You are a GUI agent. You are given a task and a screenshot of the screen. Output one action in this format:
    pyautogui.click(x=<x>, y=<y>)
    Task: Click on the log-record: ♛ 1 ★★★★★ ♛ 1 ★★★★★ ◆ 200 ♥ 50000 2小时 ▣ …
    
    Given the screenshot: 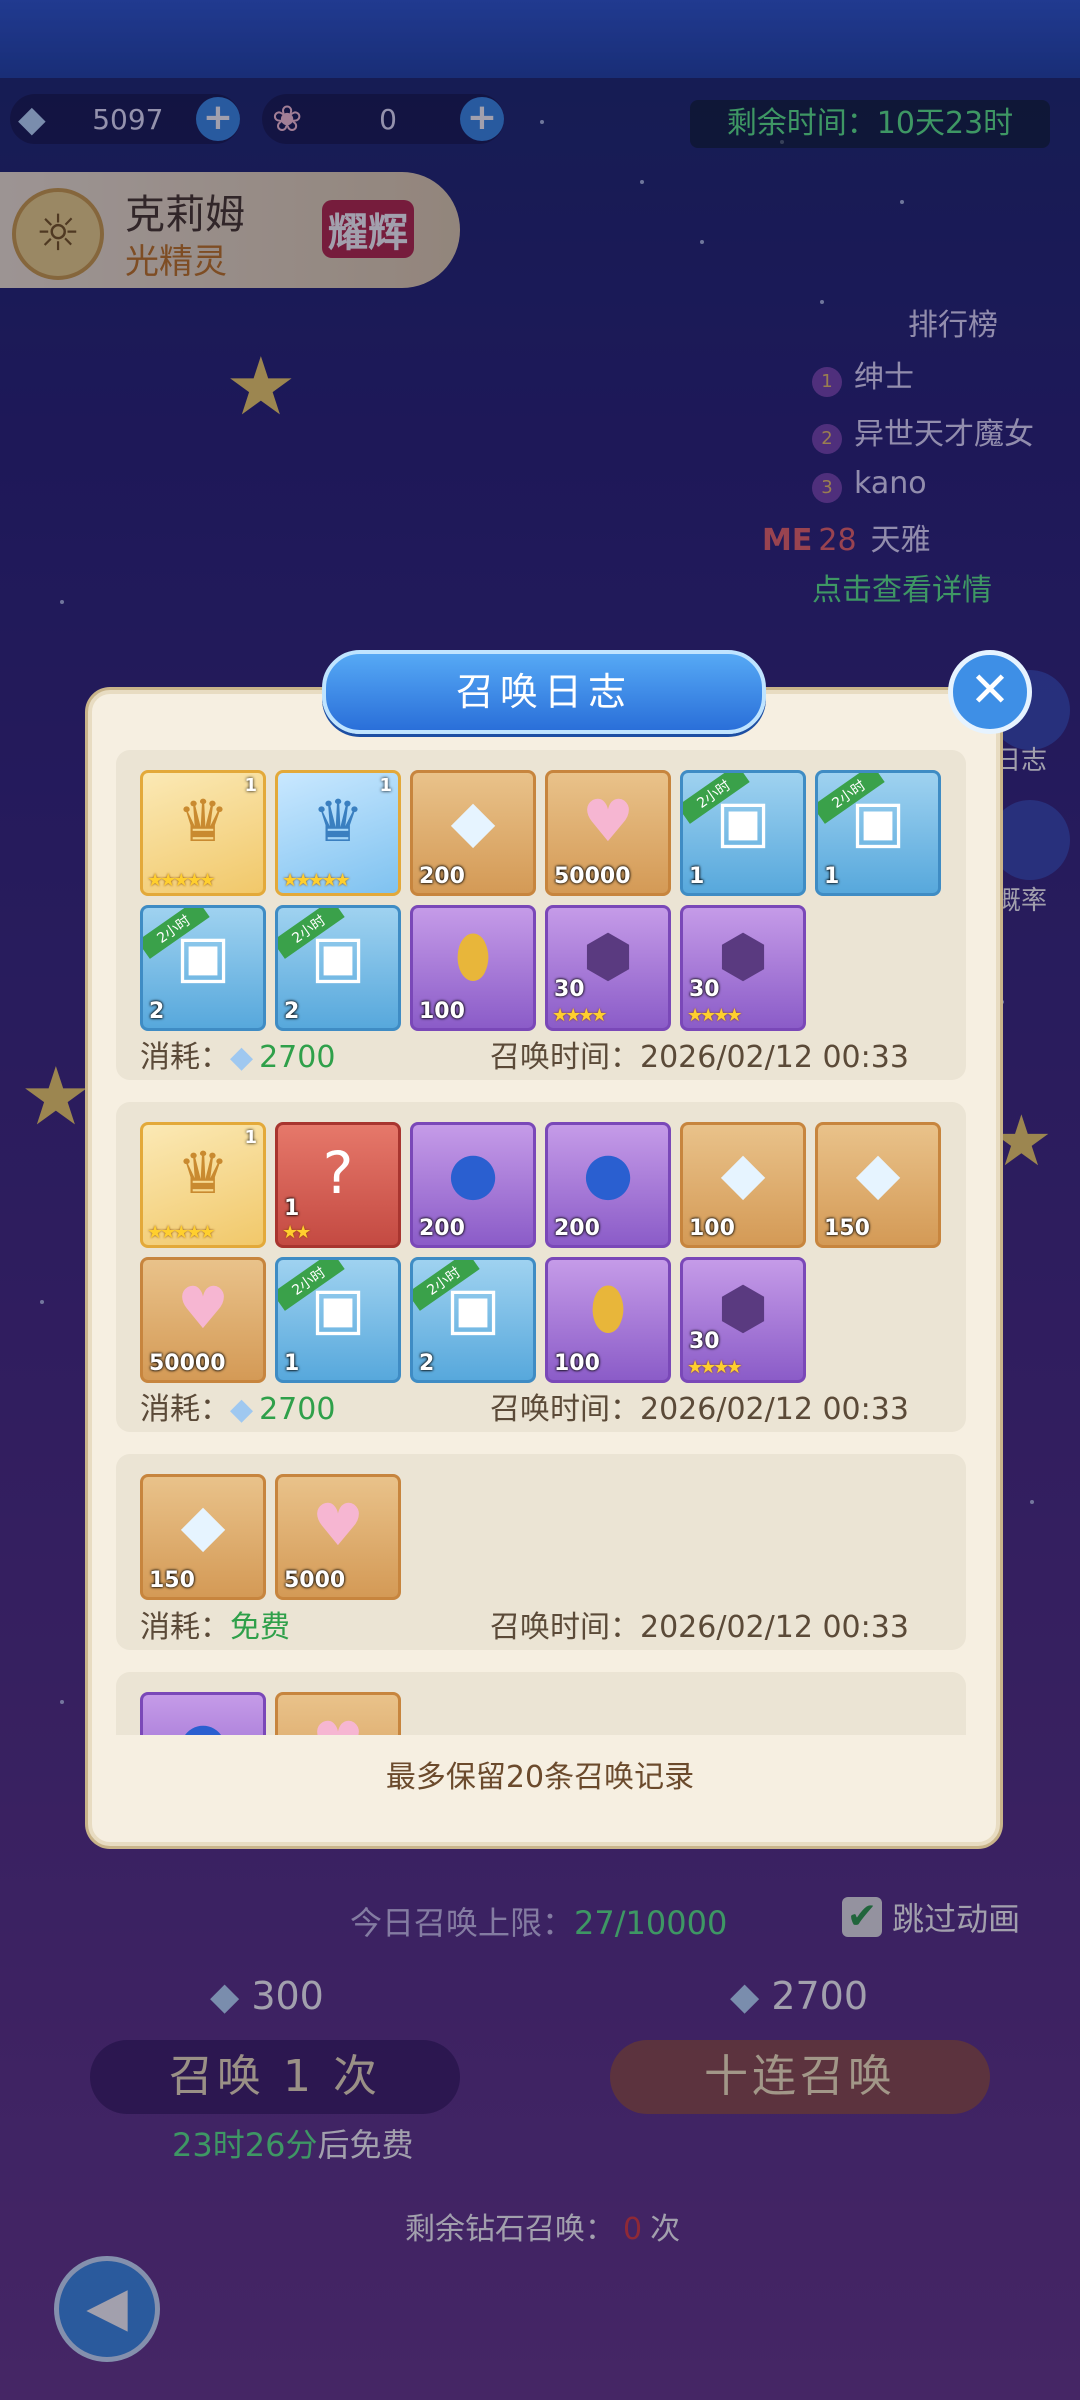 What is the action you would take?
    pyautogui.click(x=541, y=915)
    